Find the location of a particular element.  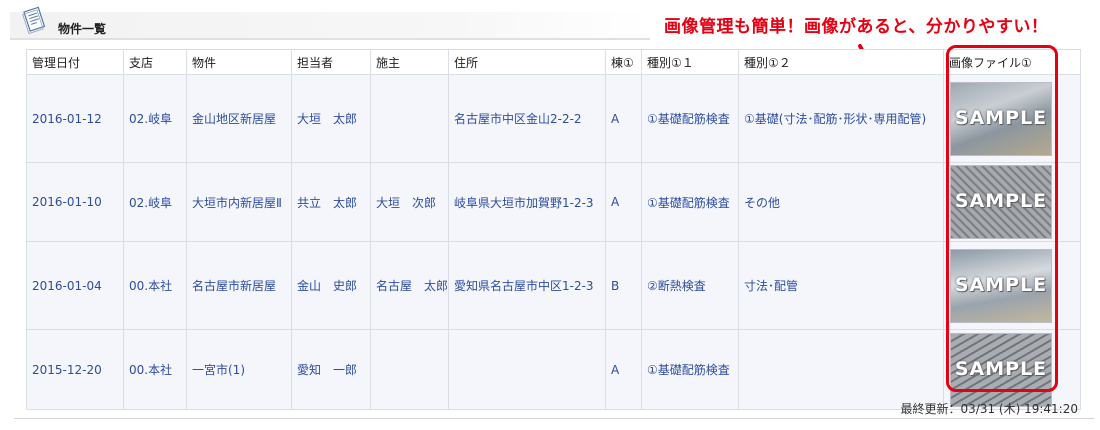

cell-address: 愛知県名古屋市中区1-2-3 is located at coordinates (527, 285).